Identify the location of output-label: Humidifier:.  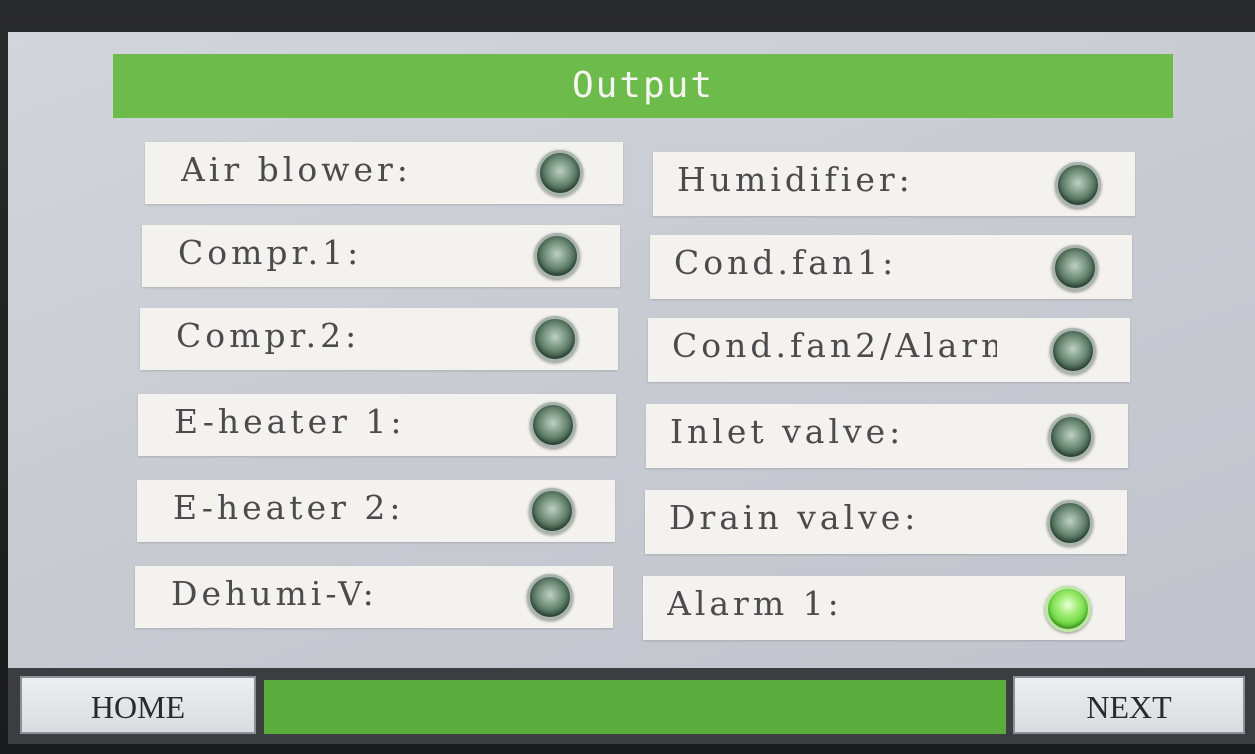
(795, 179).